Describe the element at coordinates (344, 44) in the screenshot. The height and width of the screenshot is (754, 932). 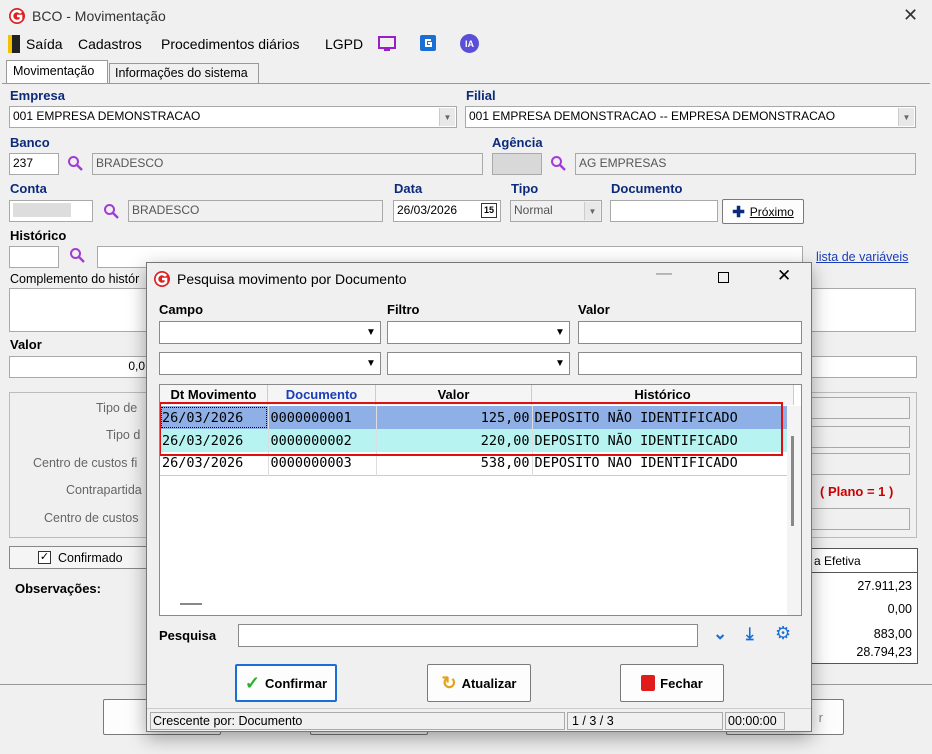
I see `menu-item-lgpd: LGPD` at that location.